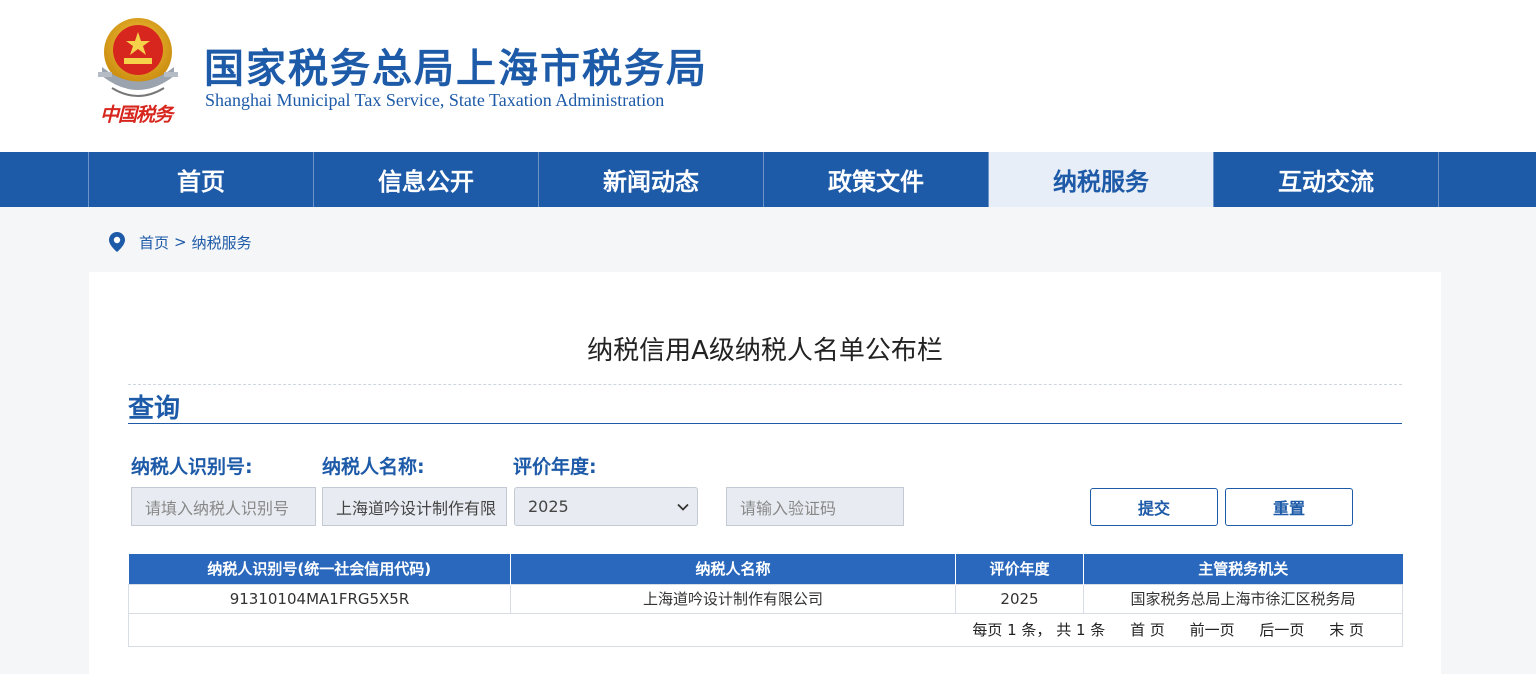 The image size is (1536, 674). I want to click on section-divider, so click(765, 423).